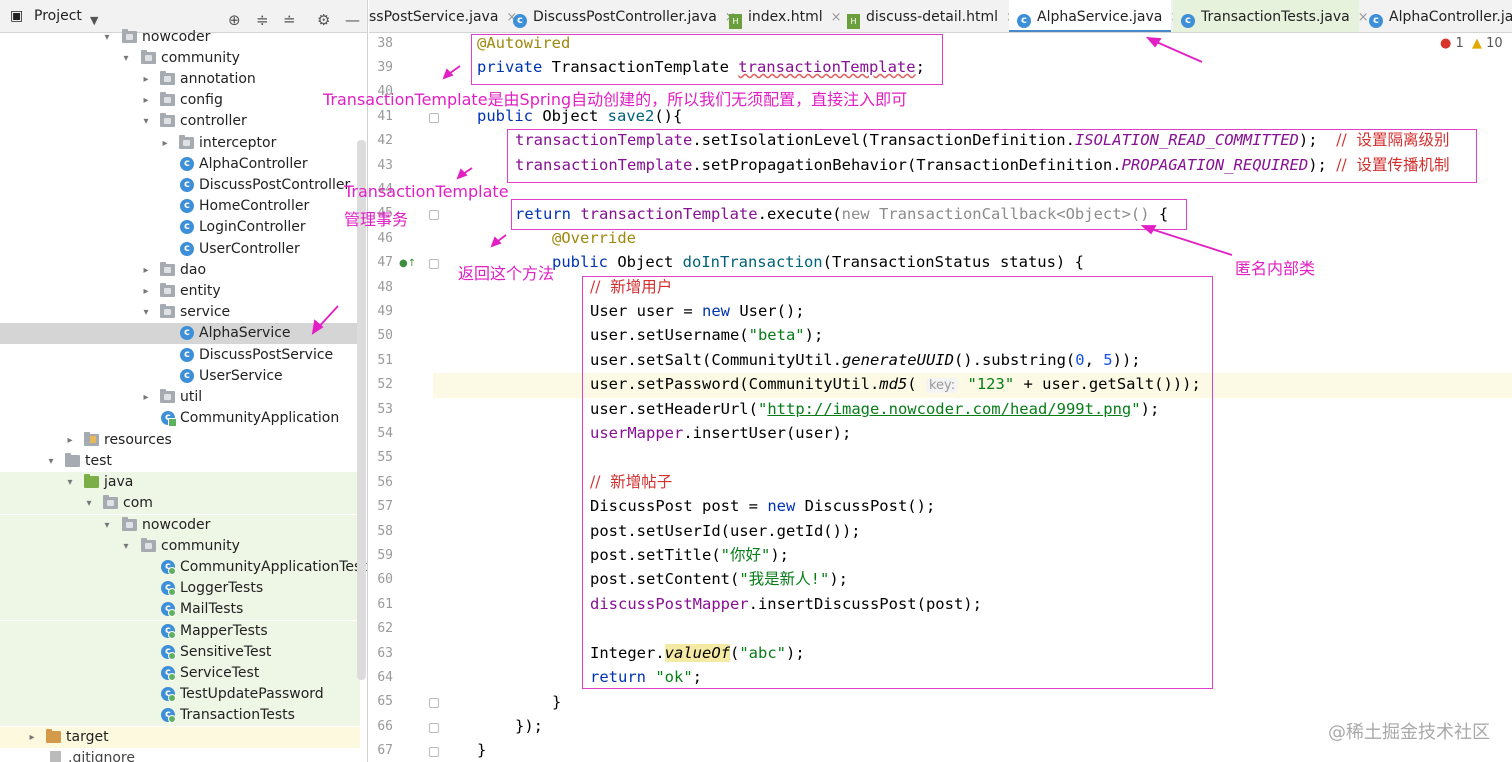 This screenshot has width=1512, height=762. What do you see at coordinates (1177, 51) in the screenshot?
I see `arrow-to-tab` at bounding box center [1177, 51].